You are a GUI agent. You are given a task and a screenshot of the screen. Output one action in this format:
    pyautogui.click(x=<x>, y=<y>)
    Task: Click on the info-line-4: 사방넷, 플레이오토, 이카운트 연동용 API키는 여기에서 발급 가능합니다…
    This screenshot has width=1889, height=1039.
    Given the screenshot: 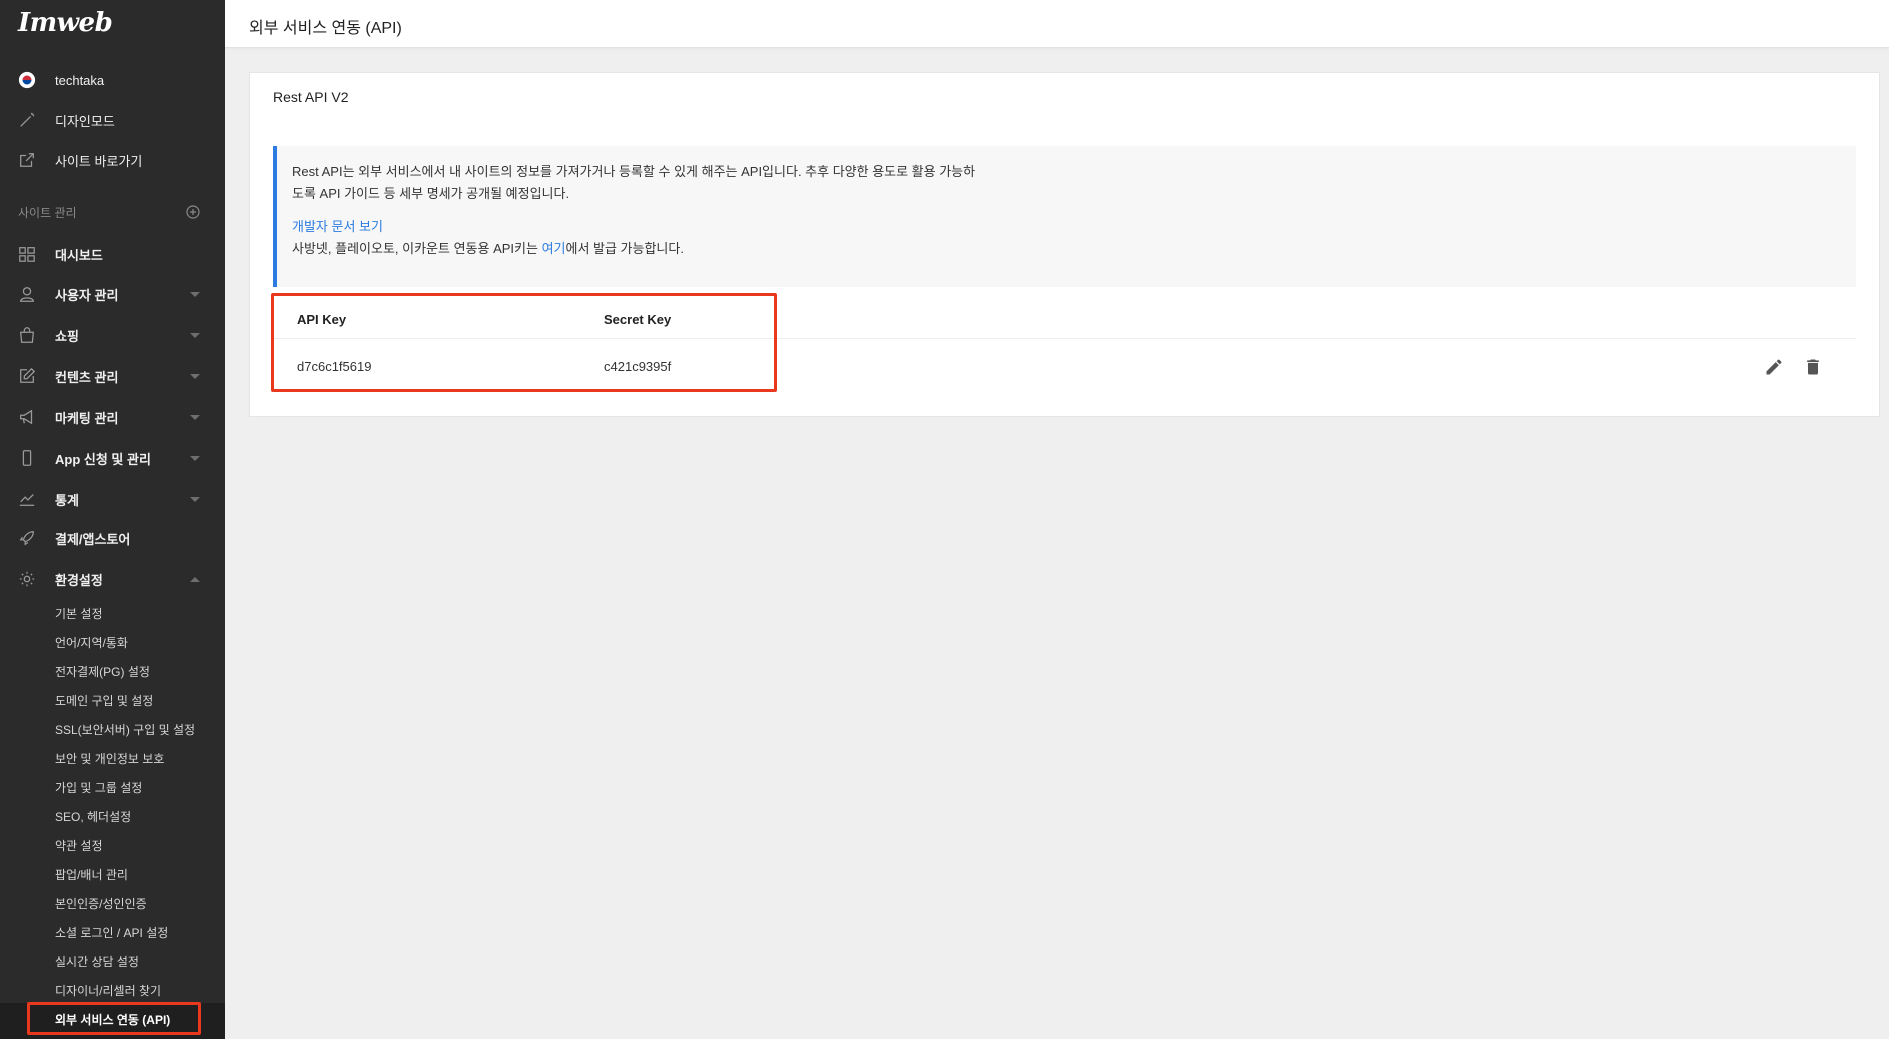 What is the action you would take?
    pyautogui.click(x=488, y=247)
    